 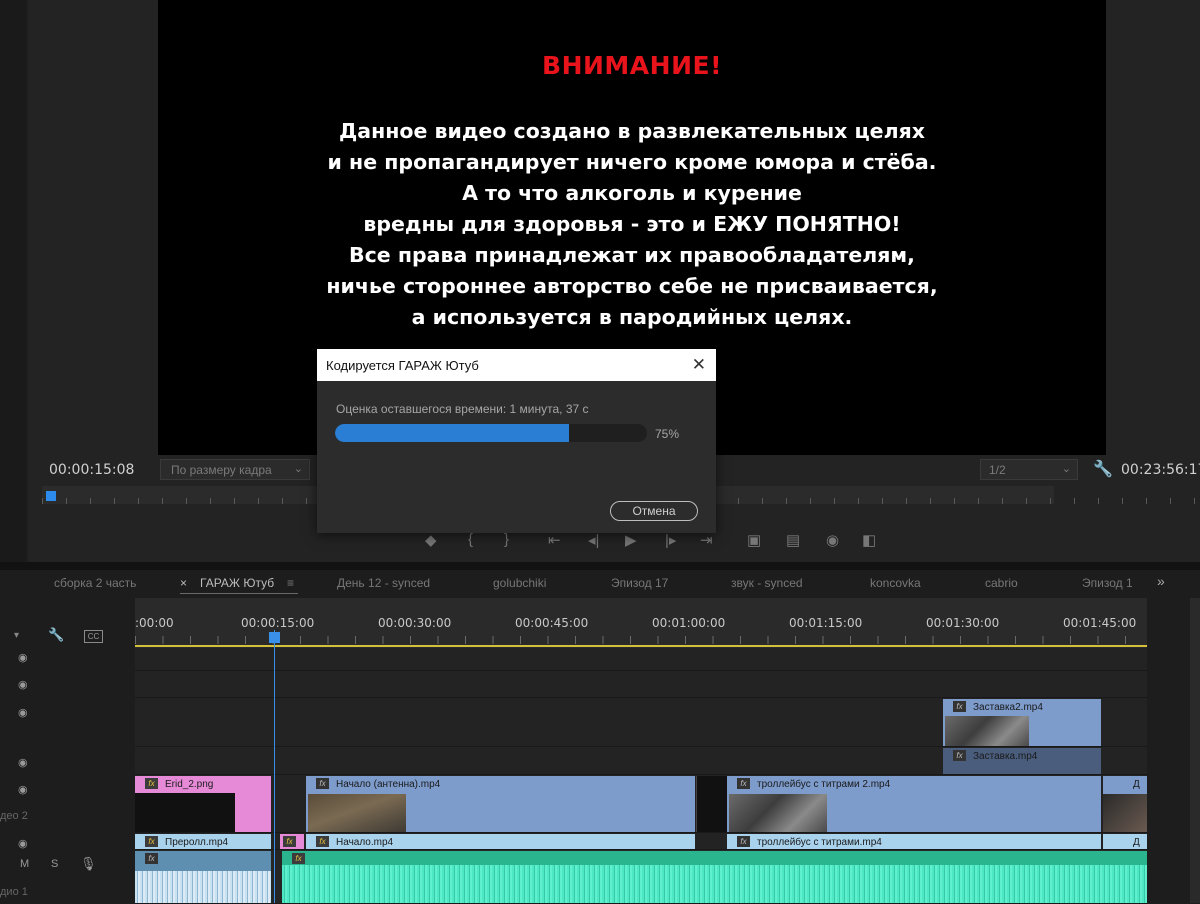 What do you see at coordinates (1136, 784) in the screenshot?
I see `clip-name: Д` at bounding box center [1136, 784].